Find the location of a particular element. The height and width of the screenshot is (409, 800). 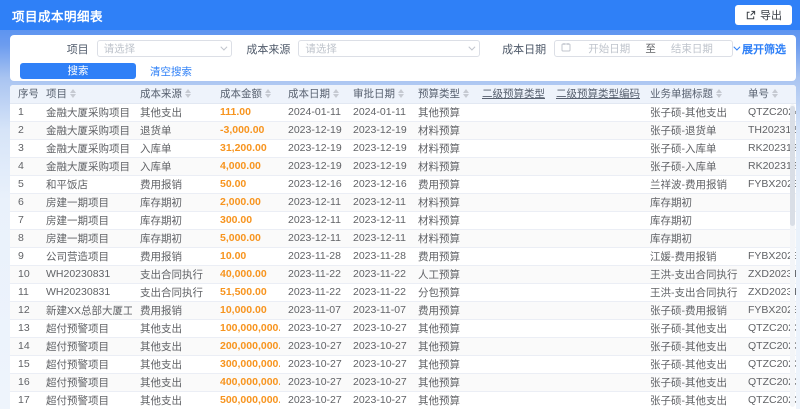

start-date-input: 开始日期 is located at coordinates (609, 48).